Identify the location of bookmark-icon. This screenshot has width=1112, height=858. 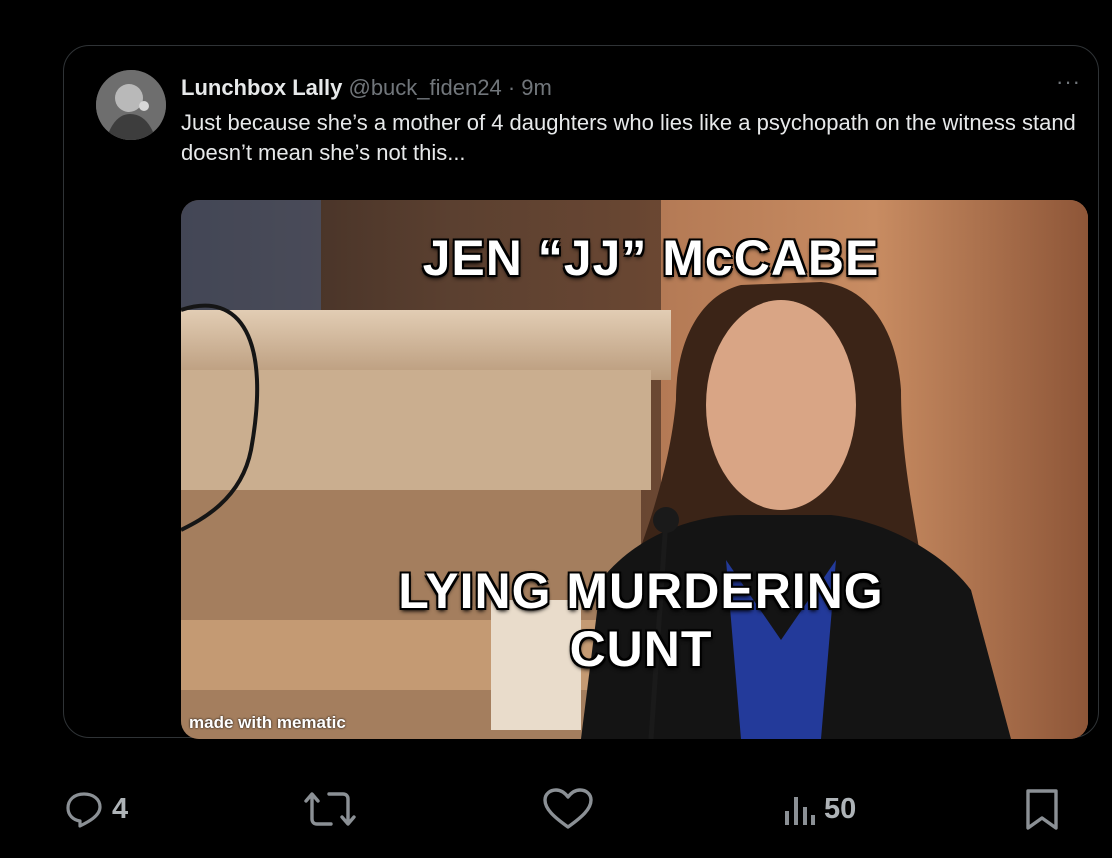
(1042, 809).